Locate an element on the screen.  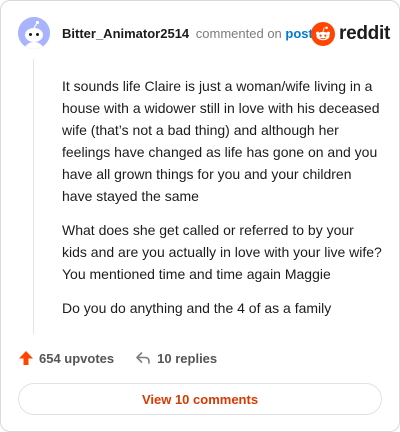
comment-footer: 654 upvotes 10 replies is located at coordinates (117, 358).